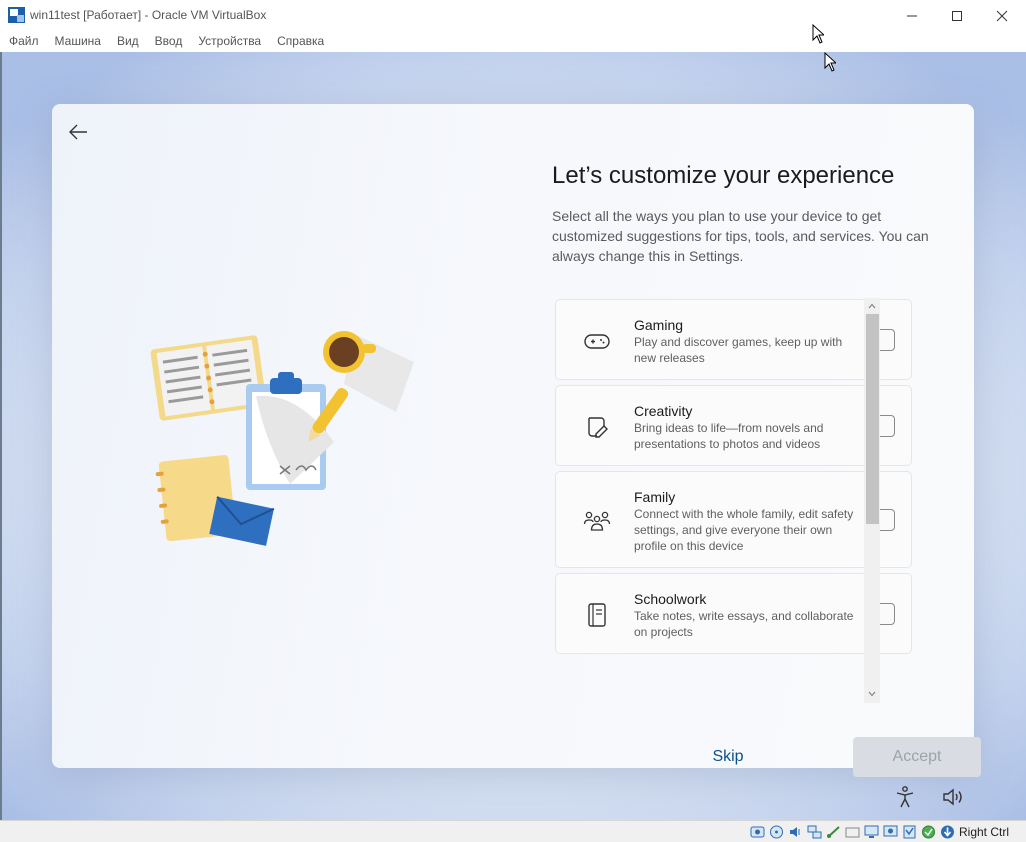  I want to click on guest-cursor-icon, so click(830, 62).